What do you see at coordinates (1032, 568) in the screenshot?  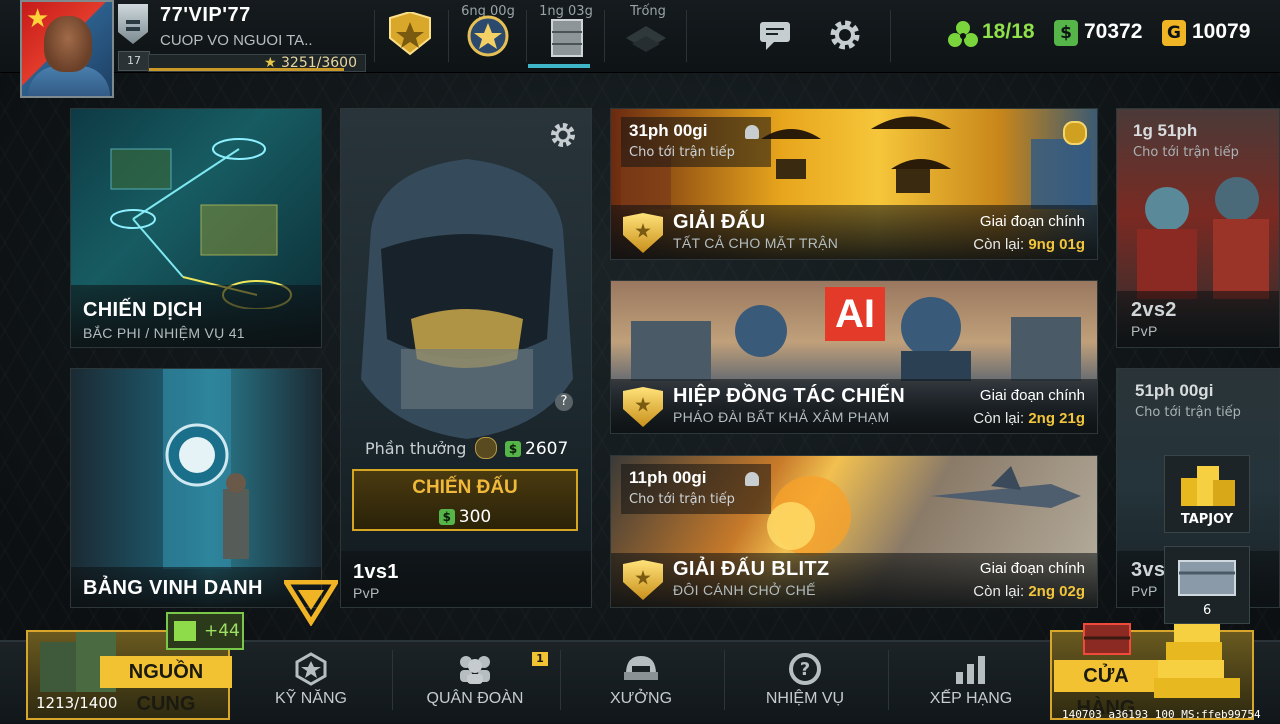 I see `blitz-stage: Giai đoạn chính` at bounding box center [1032, 568].